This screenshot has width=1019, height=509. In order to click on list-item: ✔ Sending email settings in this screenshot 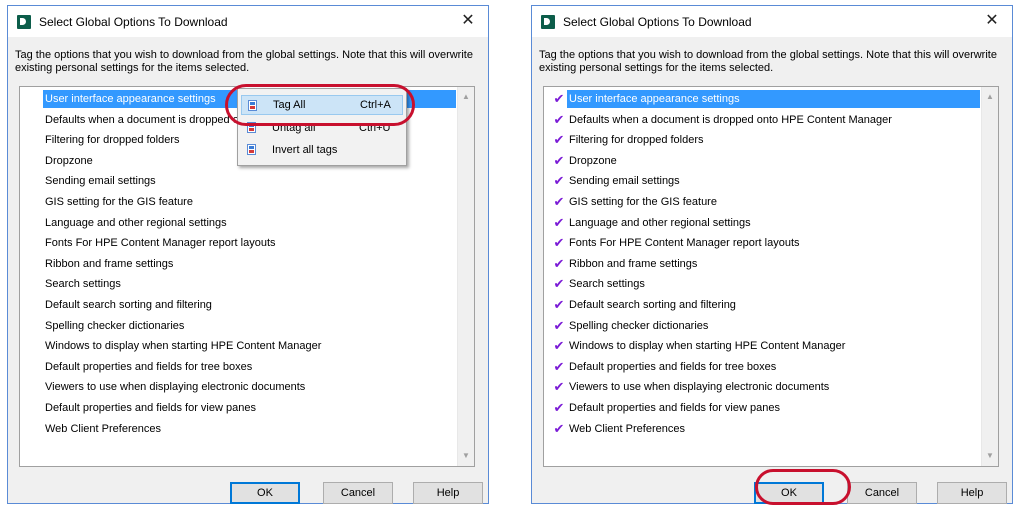, I will do `click(762, 181)`.